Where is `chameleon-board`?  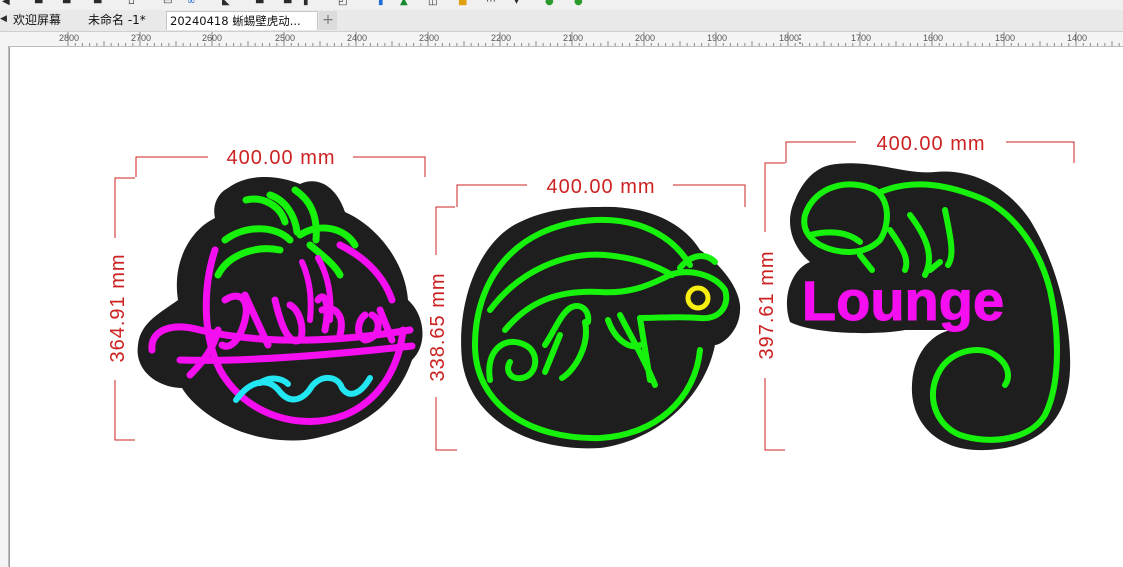
chameleon-board is located at coordinates (601, 327).